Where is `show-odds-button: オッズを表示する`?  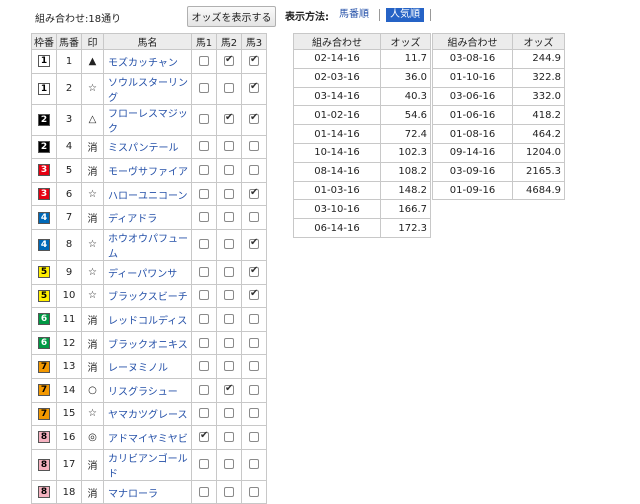
show-odds-button: オッズを表示する is located at coordinates (231, 16).